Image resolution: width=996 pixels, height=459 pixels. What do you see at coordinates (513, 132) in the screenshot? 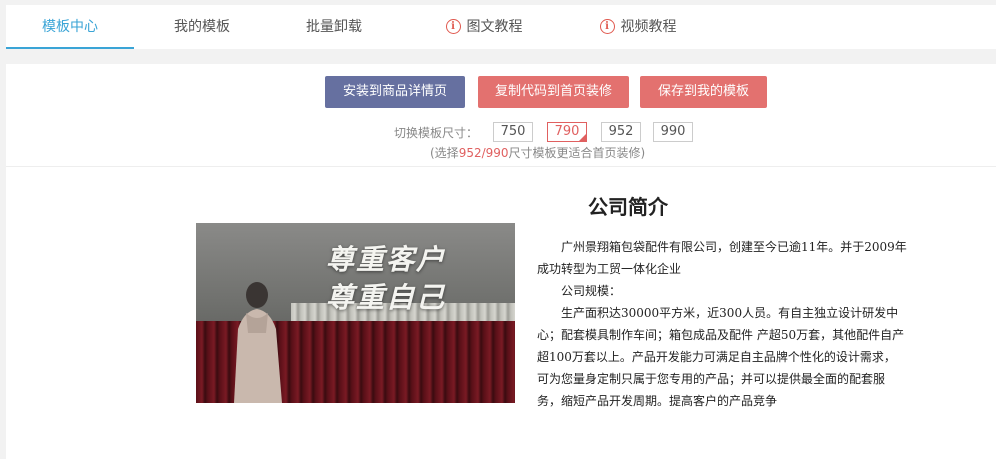
I see `size-option-750: 750` at bounding box center [513, 132].